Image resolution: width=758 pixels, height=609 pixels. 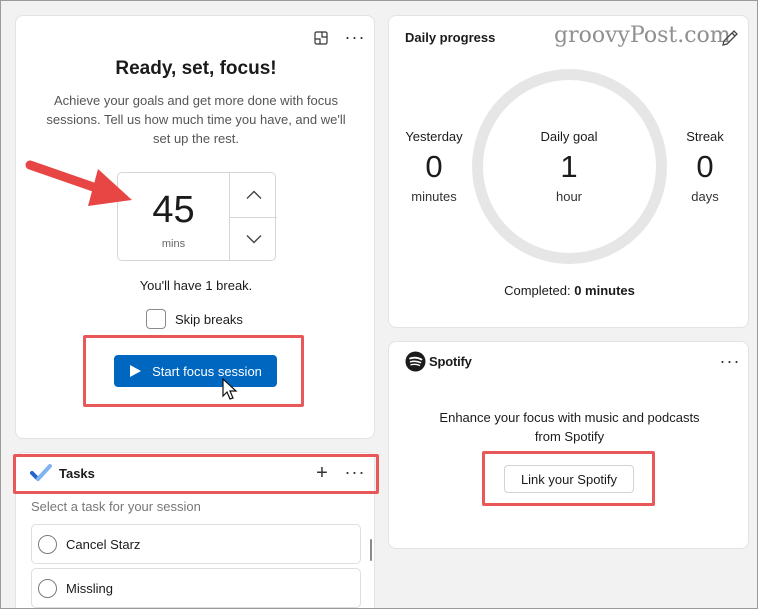 I want to click on yesterday-unit: minutes, so click(x=434, y=196).